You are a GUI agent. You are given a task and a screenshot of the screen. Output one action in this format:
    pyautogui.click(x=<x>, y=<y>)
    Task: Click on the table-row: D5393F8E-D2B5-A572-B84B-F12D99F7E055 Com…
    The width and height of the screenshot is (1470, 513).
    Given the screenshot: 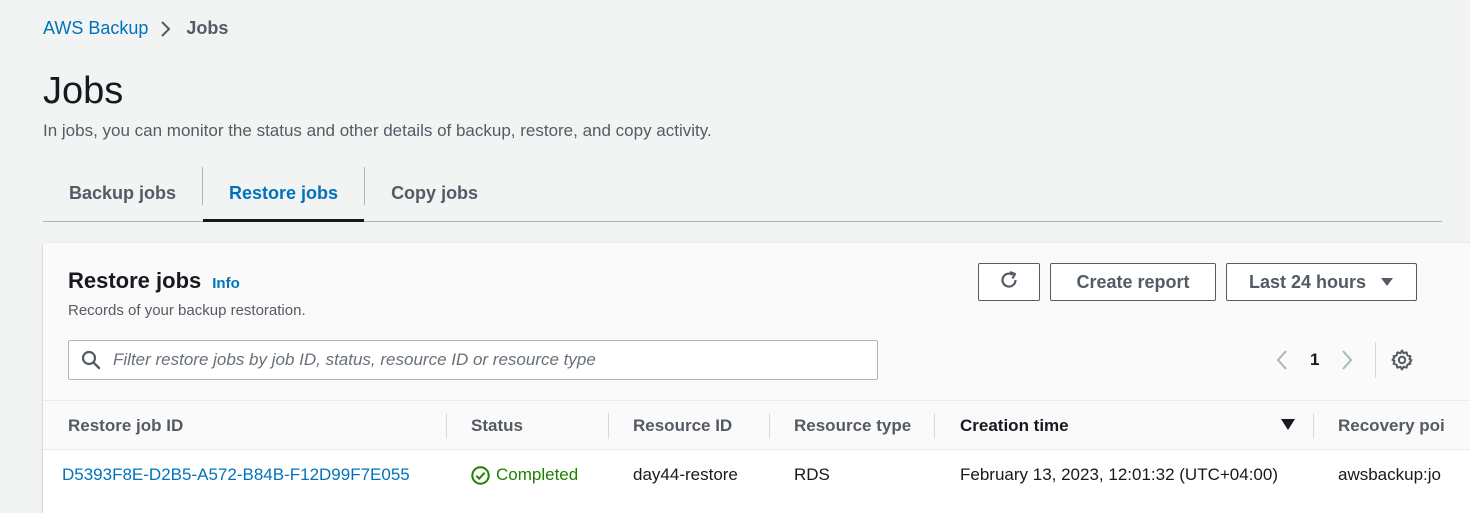 What is the action you would take?
    pyautogui.click(x=756, y=475)
    